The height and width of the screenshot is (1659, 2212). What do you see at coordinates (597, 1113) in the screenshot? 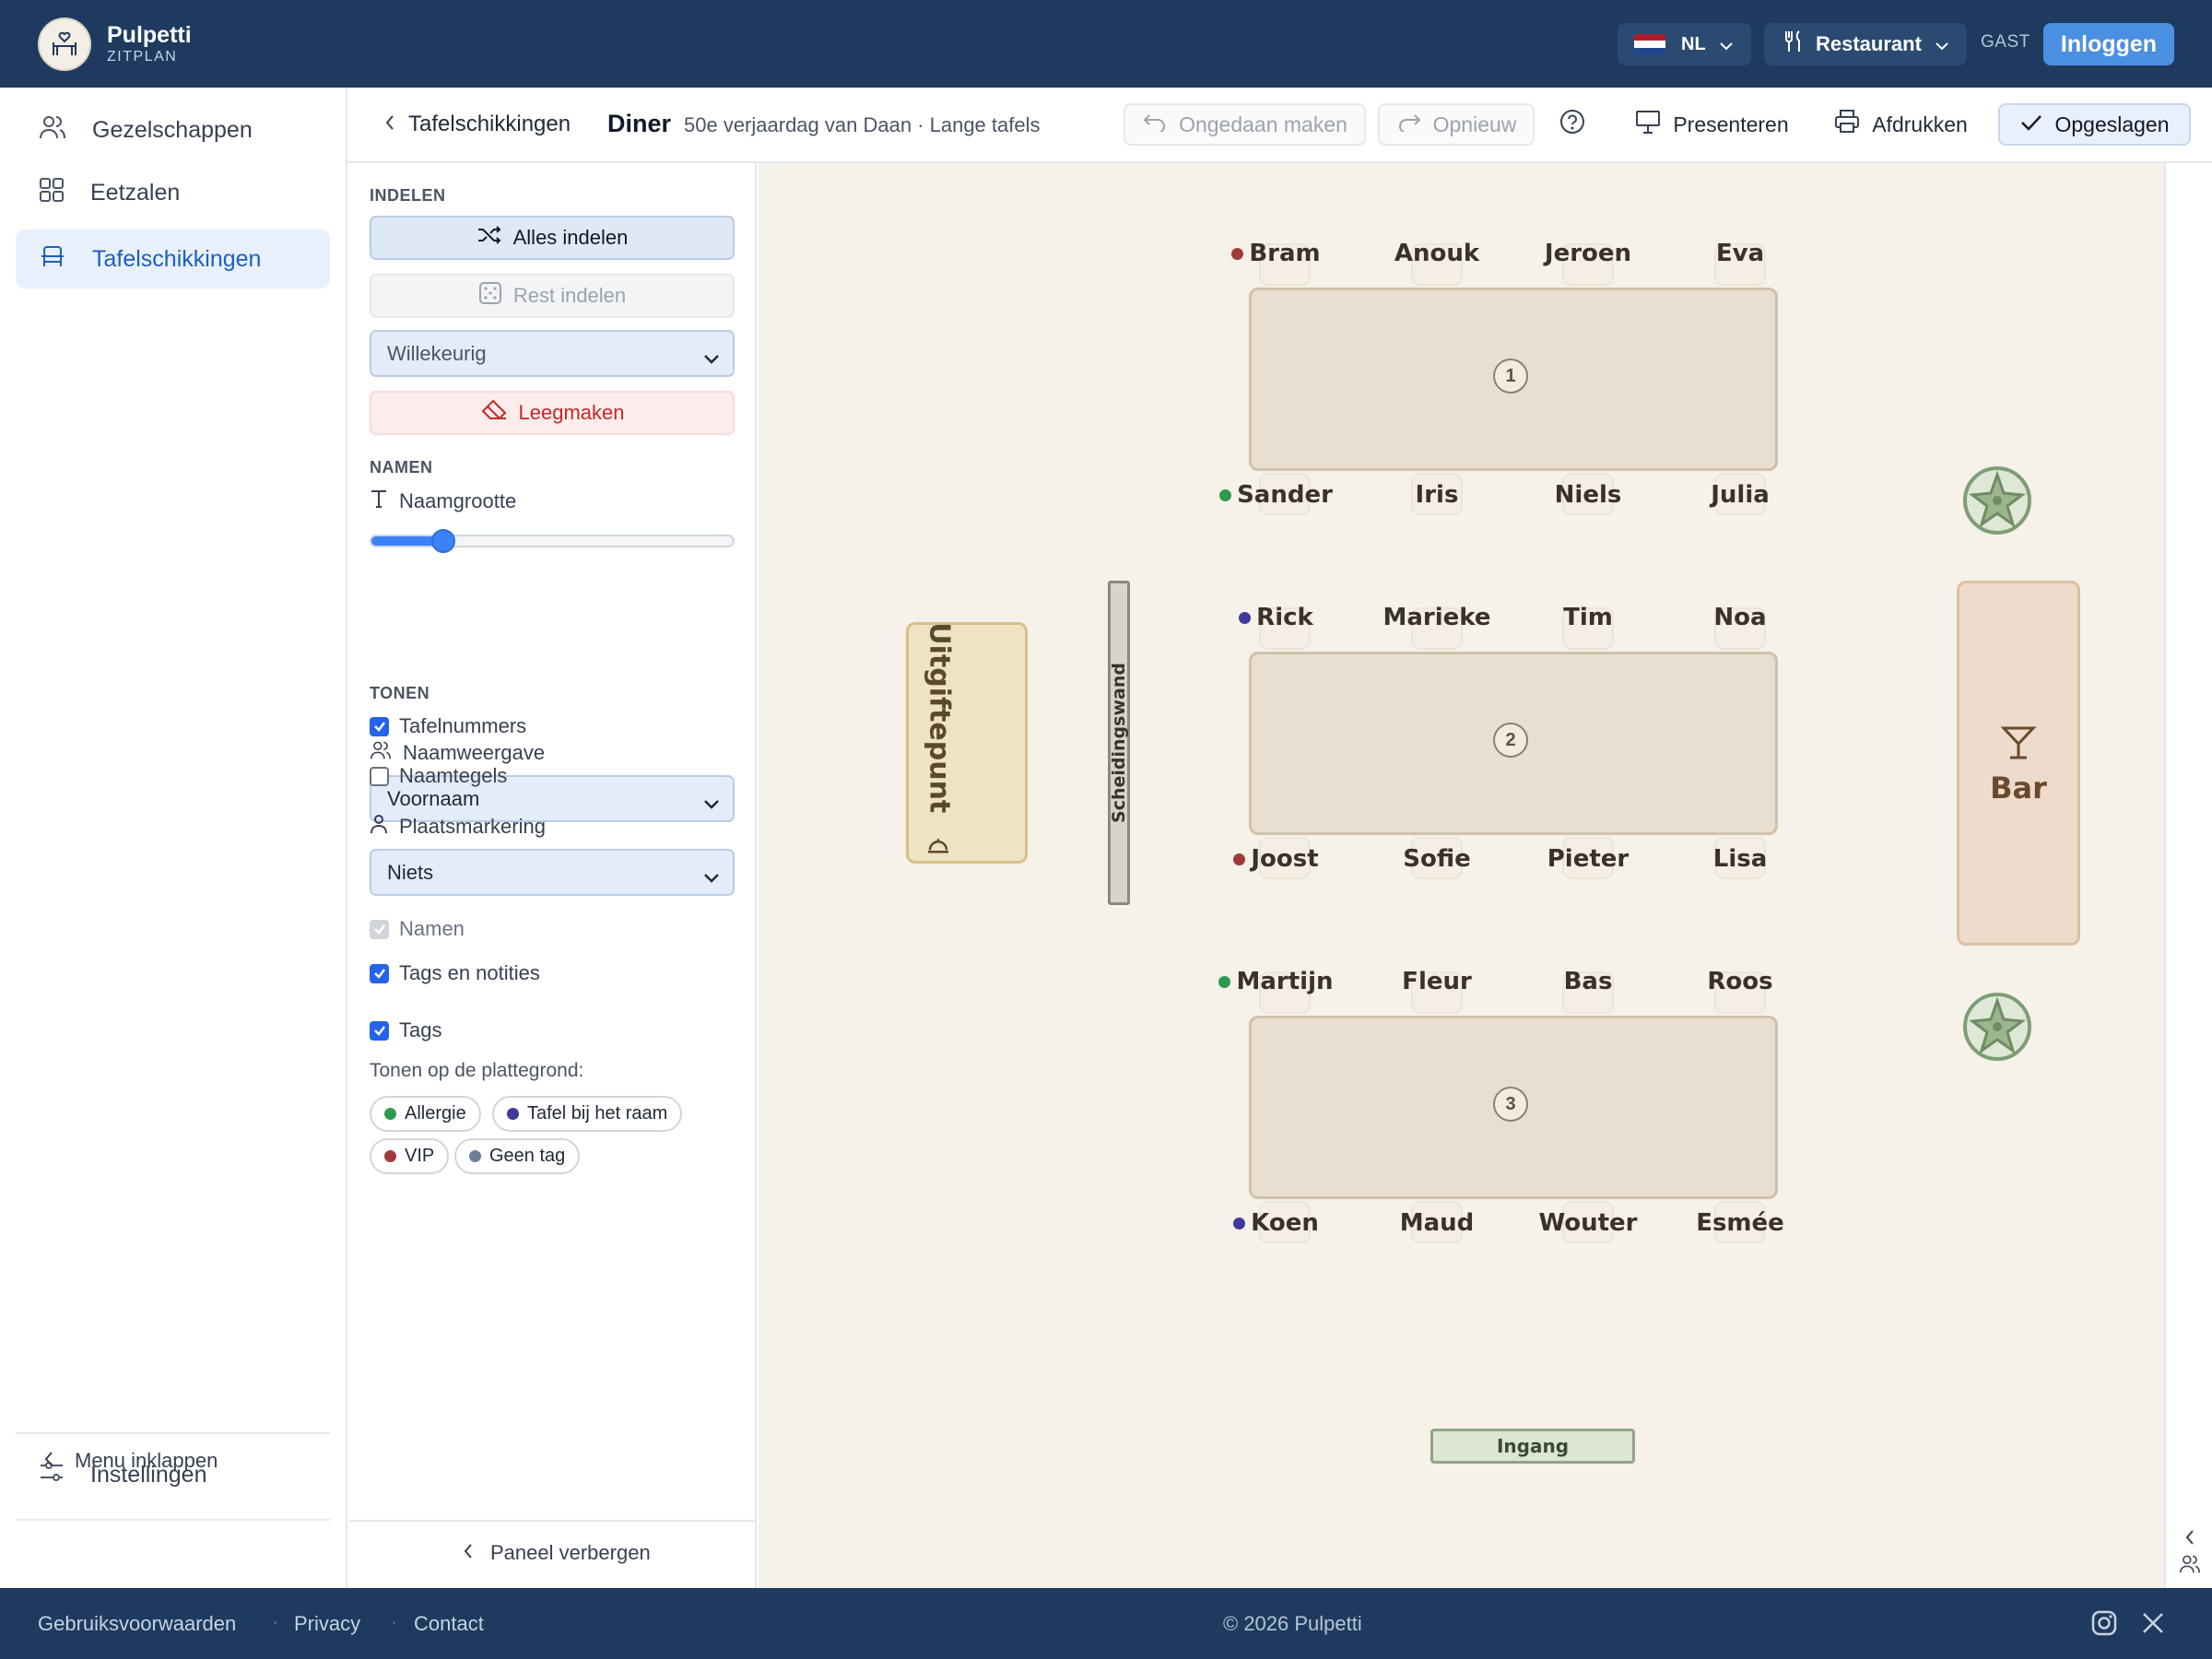
I see `tag-label: Tafel bij het raam` at bounding box center [597, 1113].